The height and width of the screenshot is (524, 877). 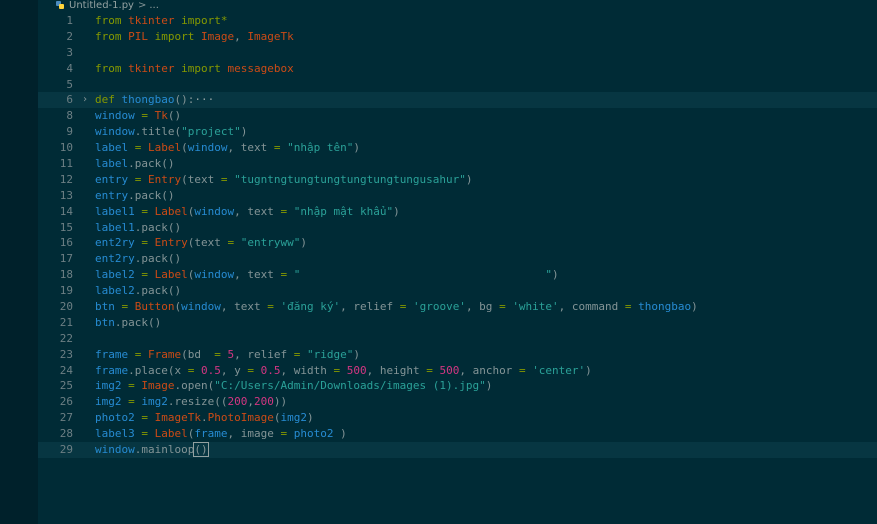 I want to click on code-line: 11 label.pack(), so click(x=457, y=164).